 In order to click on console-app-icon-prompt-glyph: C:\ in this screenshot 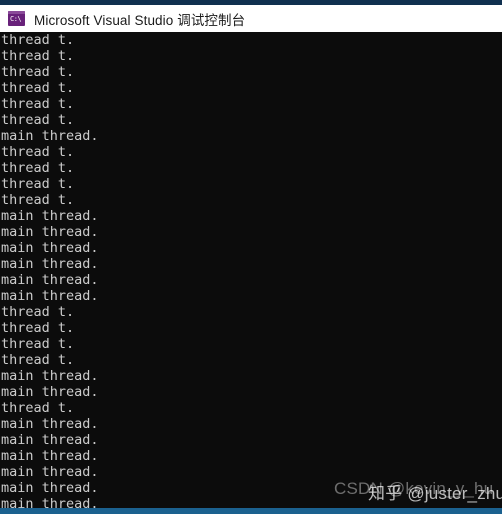, I will do `click(16, 19)`.